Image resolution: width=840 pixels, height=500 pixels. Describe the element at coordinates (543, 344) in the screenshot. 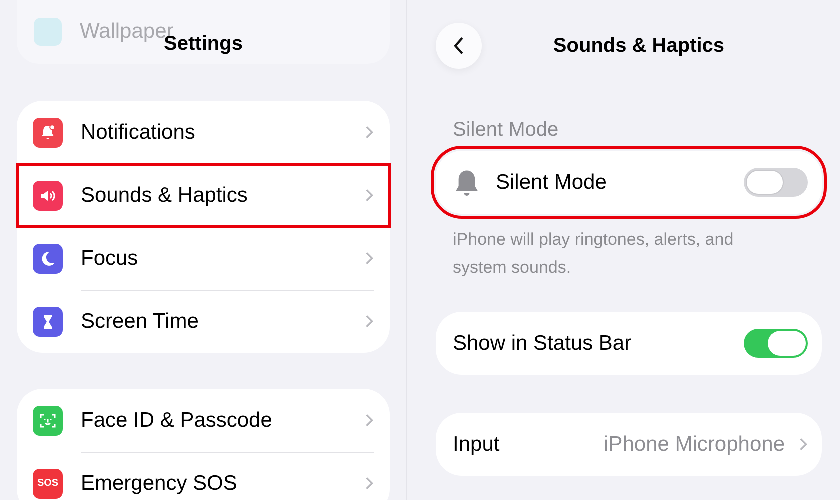

I see `row-label: Show in Status Bar` at that location.